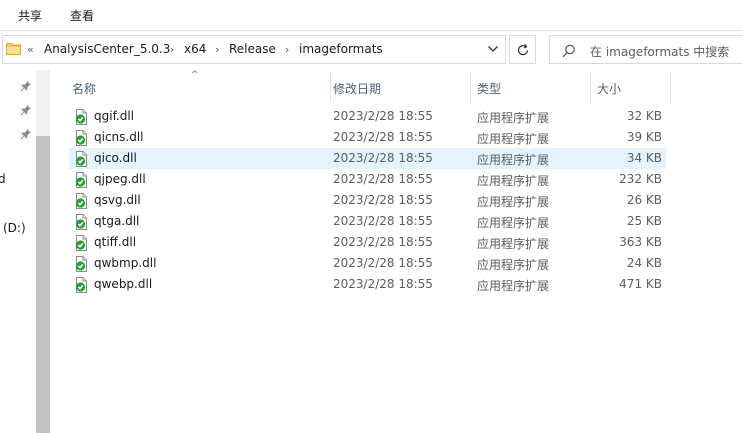 Image resolution: width=742 pixels, height=433 pixels. I want to click on file-name: qtiff.dll, so click(115, 242).